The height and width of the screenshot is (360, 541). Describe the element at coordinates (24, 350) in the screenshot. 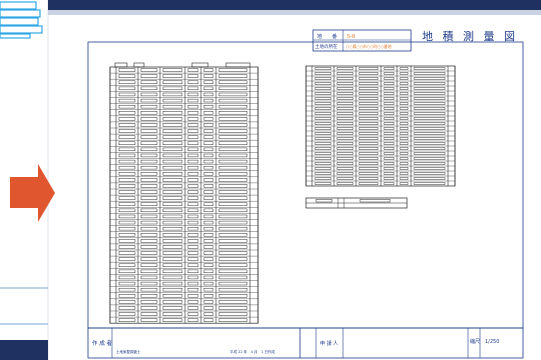

I see `sidebar-footer-bar` at that location.